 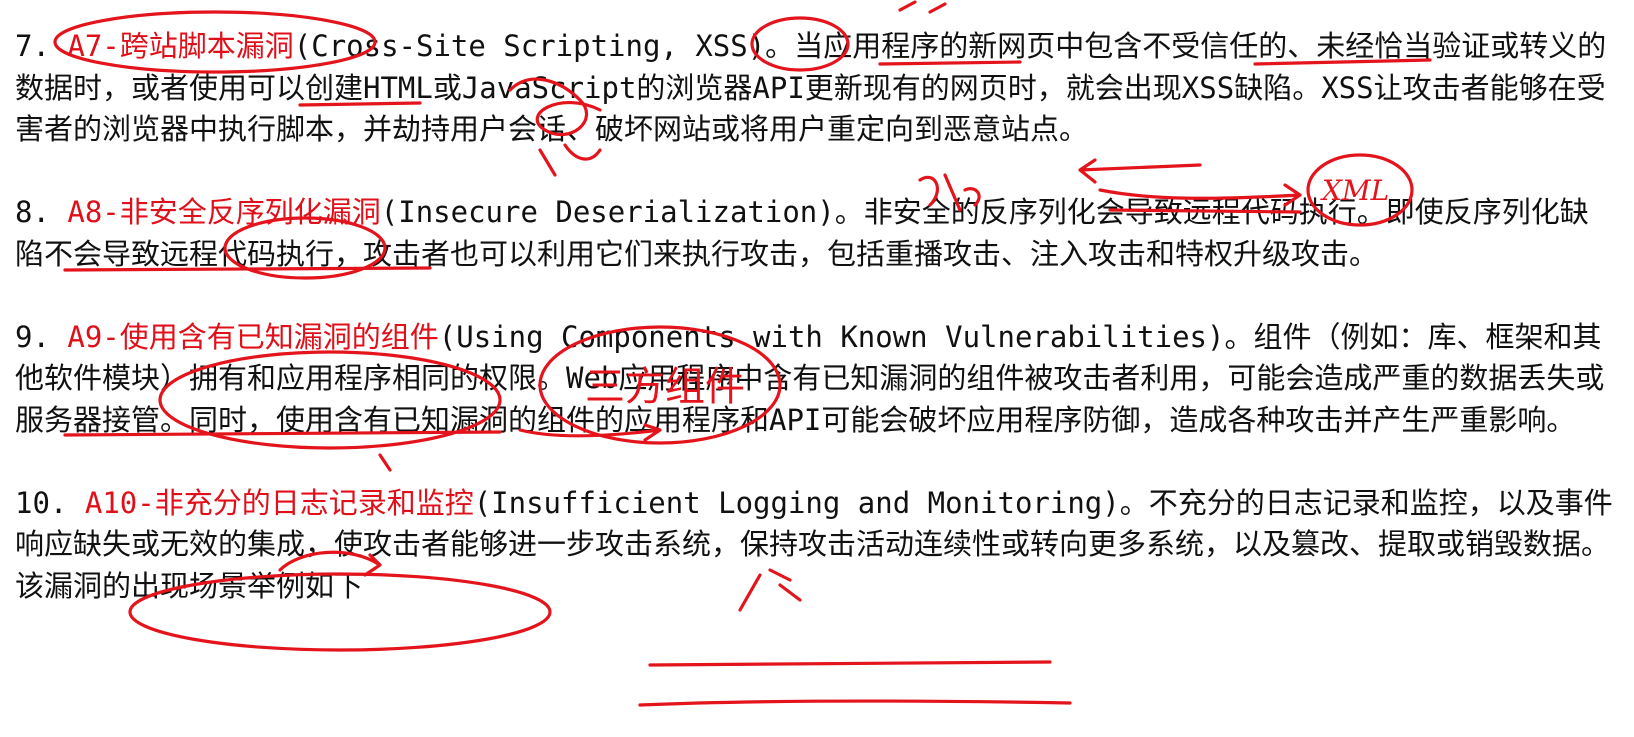 What do you see at coordinates (811, 502) in the screenshot?
I see `item-english-name: (Insufficient Logging and Monitoring)。` at bounding box center [811, 502].